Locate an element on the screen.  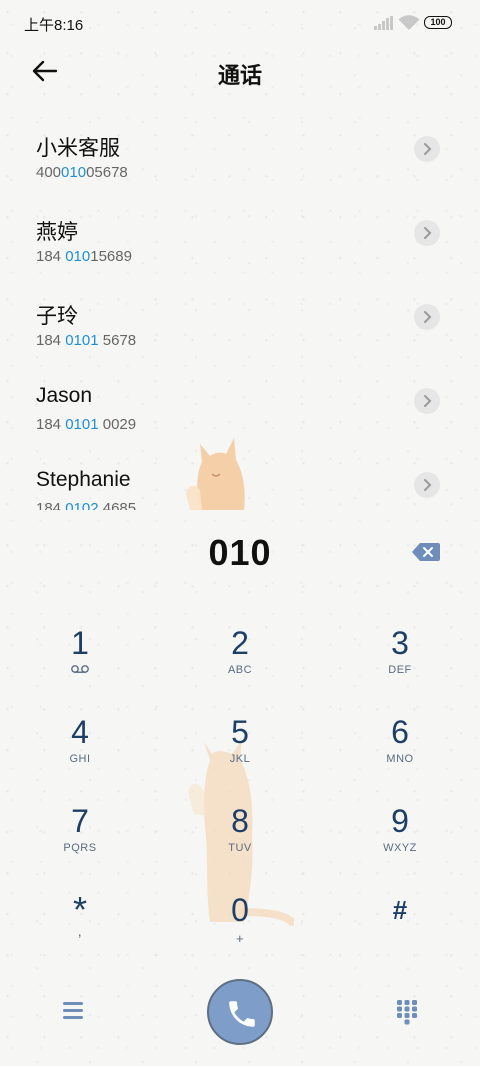
key-hash: # is located at coordinates (400, 931).